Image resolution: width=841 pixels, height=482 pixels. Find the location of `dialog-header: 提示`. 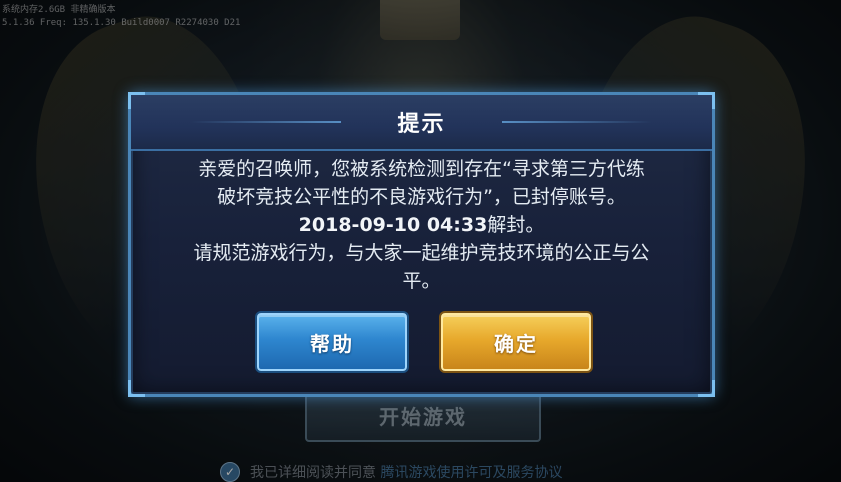

dialog-header: 提示 is located at coordinates (421, 123).